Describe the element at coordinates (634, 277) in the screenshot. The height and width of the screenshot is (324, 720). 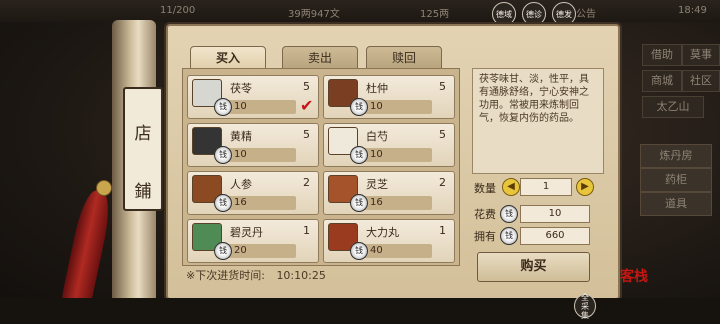
I see `inn-seal-logo: 客栈` at that location.